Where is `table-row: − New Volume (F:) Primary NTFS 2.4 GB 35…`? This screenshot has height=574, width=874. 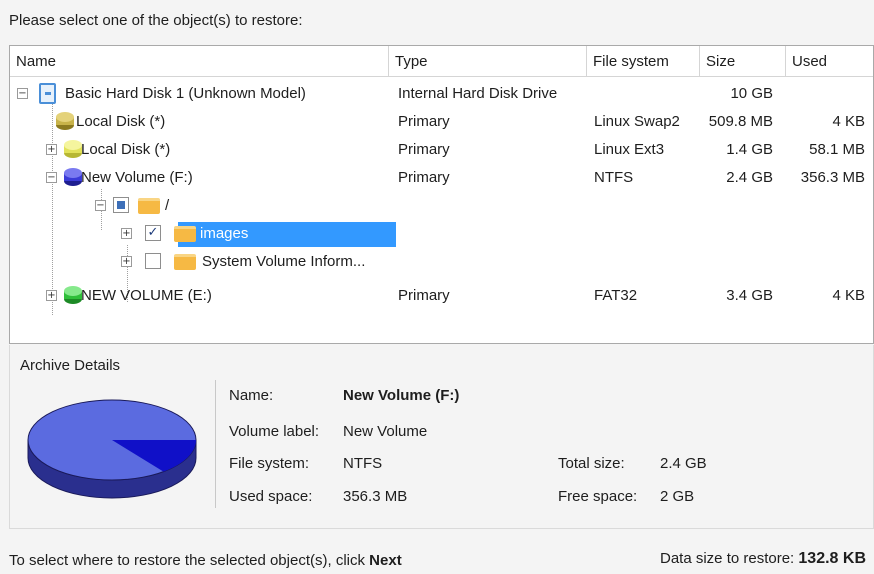 table-row: − New Volume (F:) Primary NTFS 2.4 GB 35… is located at coordinates (441, 178).